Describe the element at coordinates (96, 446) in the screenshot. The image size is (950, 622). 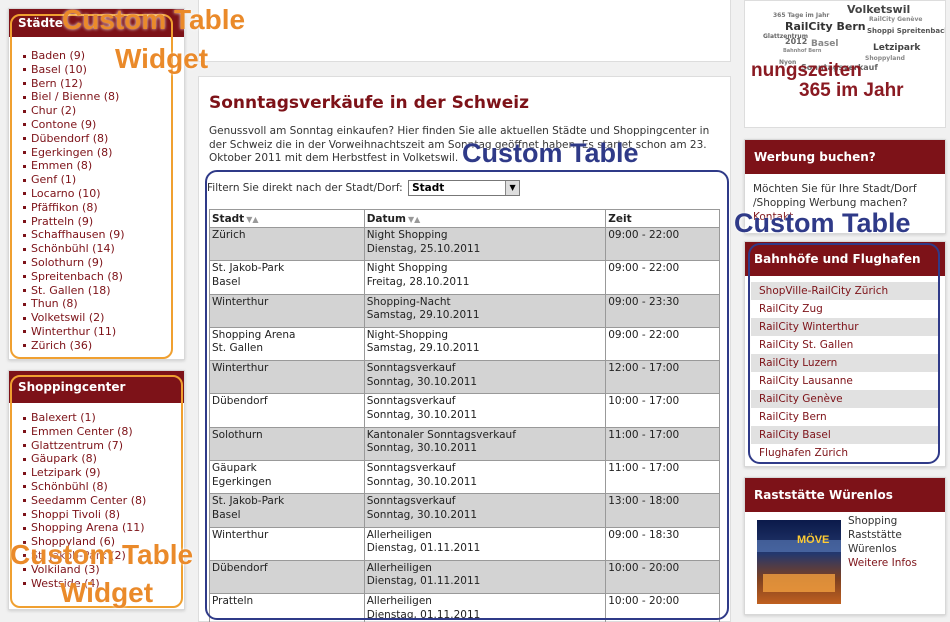
I see `list-item: Glattzentrum (7)` at that location.